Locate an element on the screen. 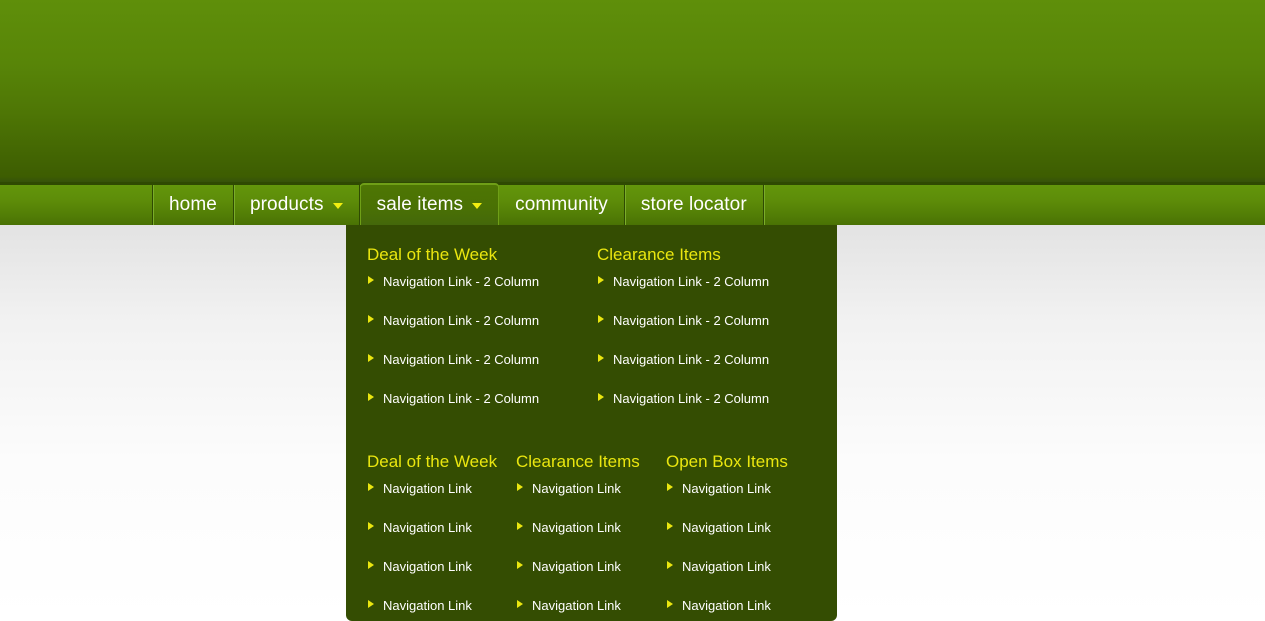 This screenshot has height=621, width=1265. nav-item-home: home is located at coordinates (193, 205).